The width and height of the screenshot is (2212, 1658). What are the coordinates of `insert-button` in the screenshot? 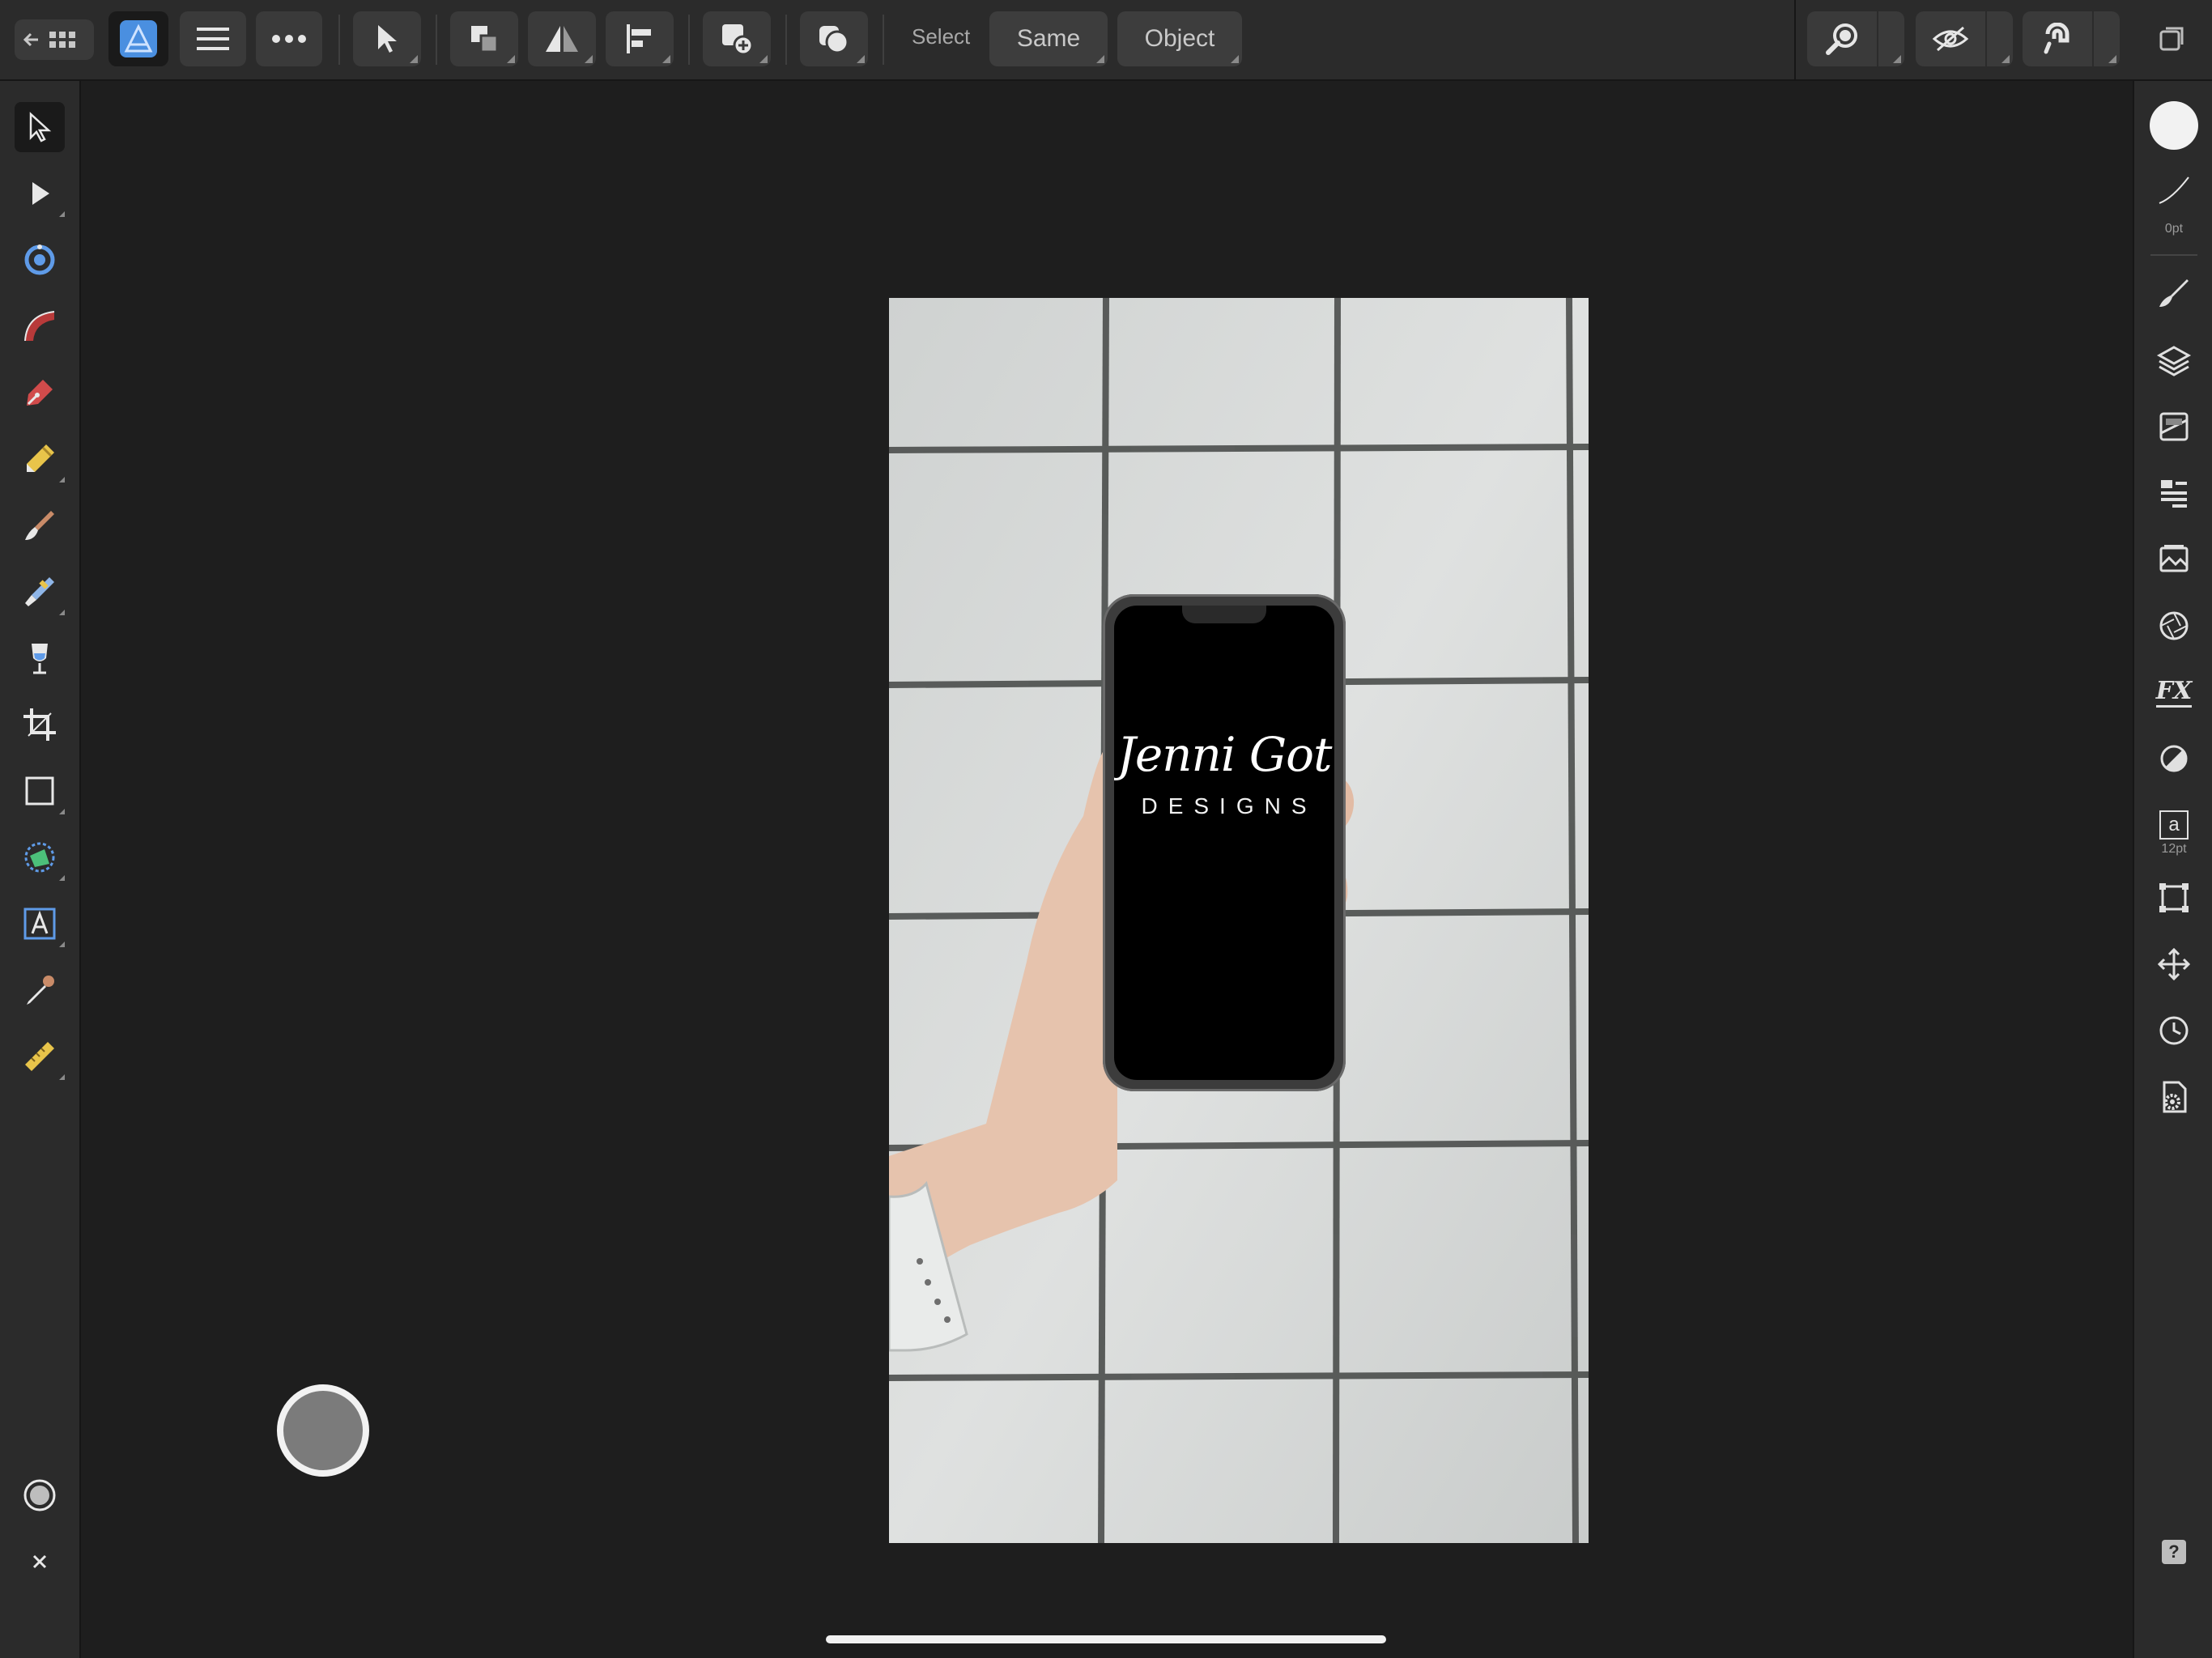 It's located at (737, 38).